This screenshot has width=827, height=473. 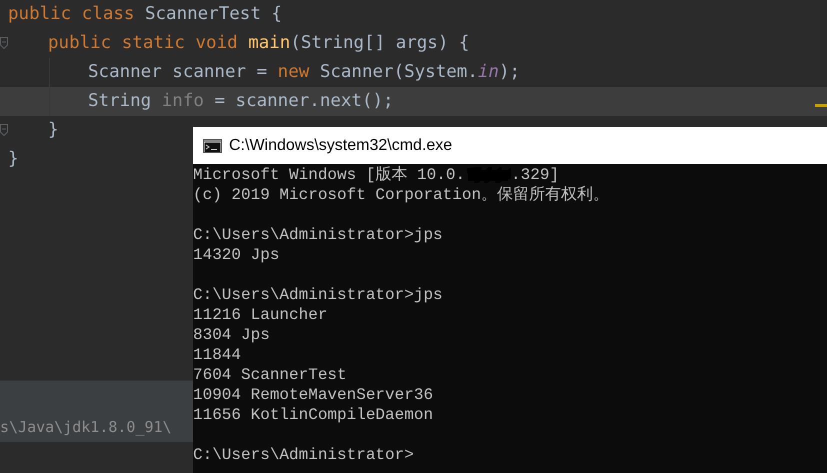 What do you see at coordinates (303, 455) in the screenshot?
I see `console-text: C:\Users\Administrator>` at bounding box center [303, 455].